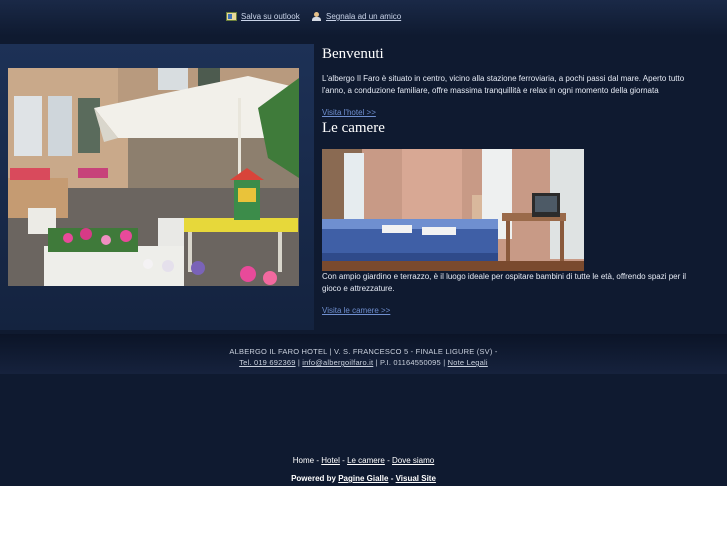 Image resolution: width=727 pixels, height=545 pixels. Describe the element at coordinates (313, 478) in the screenshot. I see `powered-prefix: Powered by` at that location.